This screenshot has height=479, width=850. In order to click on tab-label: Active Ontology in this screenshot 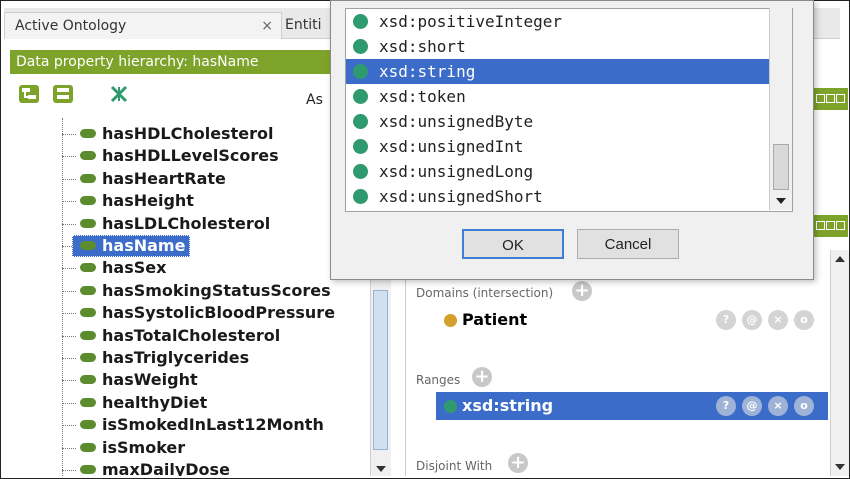, I will do `click(71, 26)`.